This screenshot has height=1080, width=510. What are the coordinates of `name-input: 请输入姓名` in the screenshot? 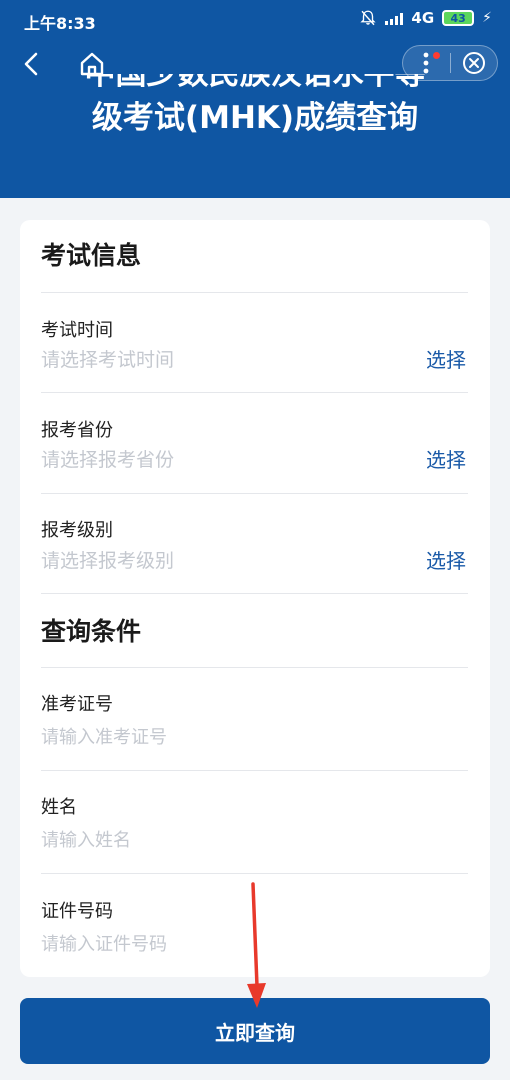 It's located at (86, 839).